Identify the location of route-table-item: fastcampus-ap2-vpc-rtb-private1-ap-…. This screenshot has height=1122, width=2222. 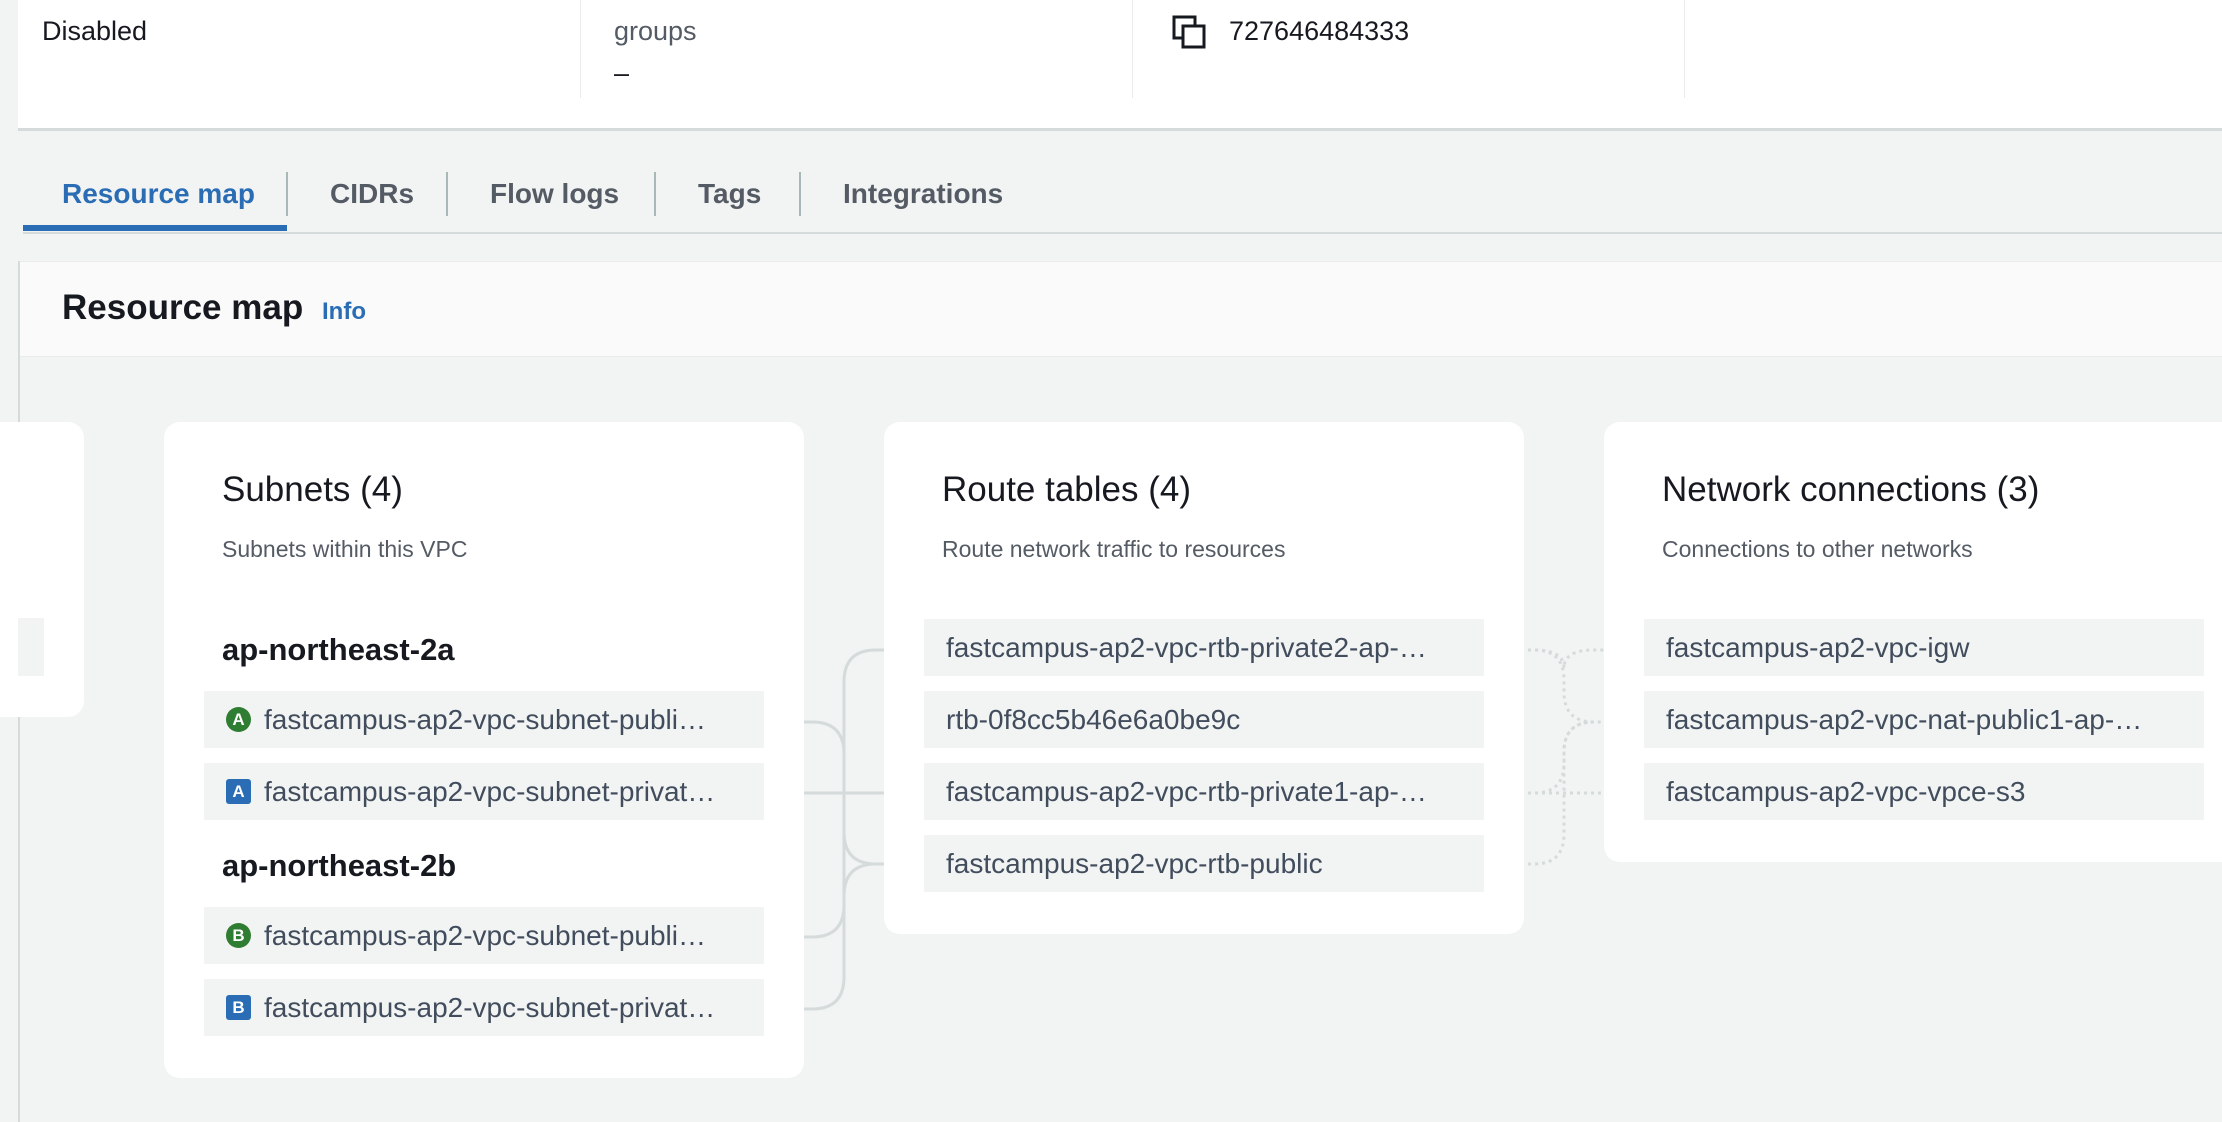
(1204, 791).